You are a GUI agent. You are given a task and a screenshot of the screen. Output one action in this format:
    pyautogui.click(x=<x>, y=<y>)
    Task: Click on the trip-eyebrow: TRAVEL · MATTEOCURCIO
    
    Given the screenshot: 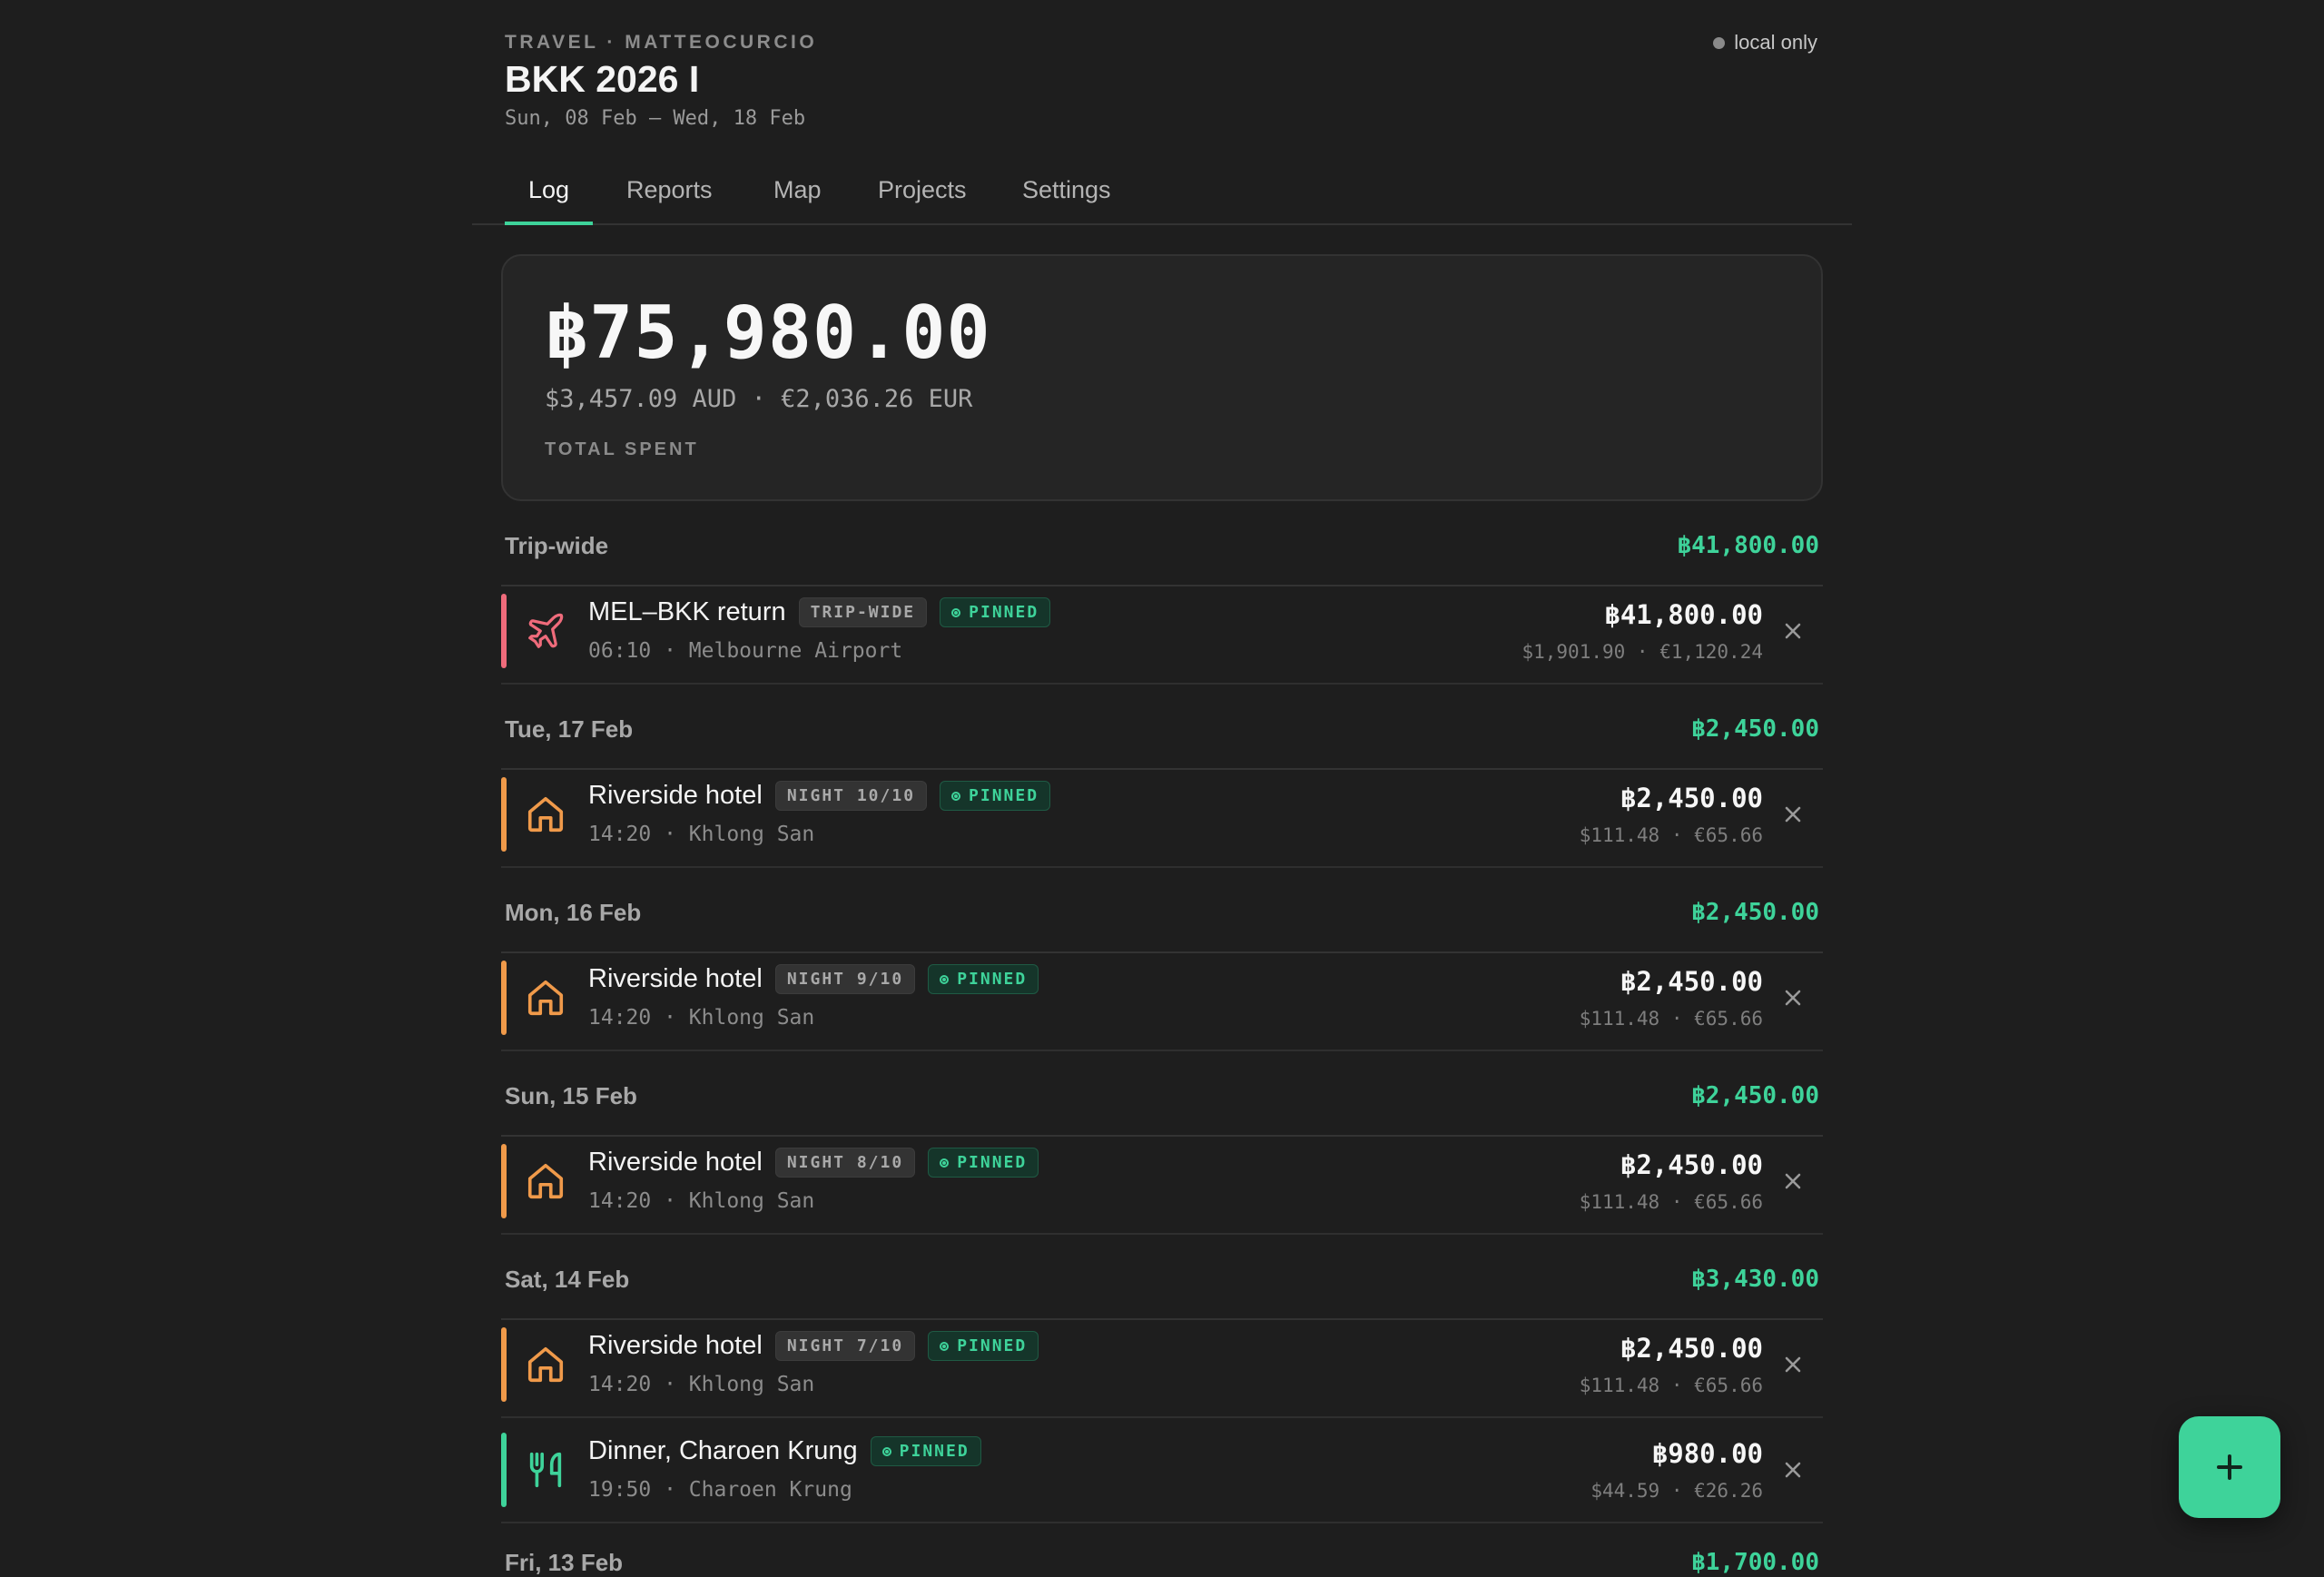 What is the action you would take?
    pyautogui.click(x=661, y=43)
    